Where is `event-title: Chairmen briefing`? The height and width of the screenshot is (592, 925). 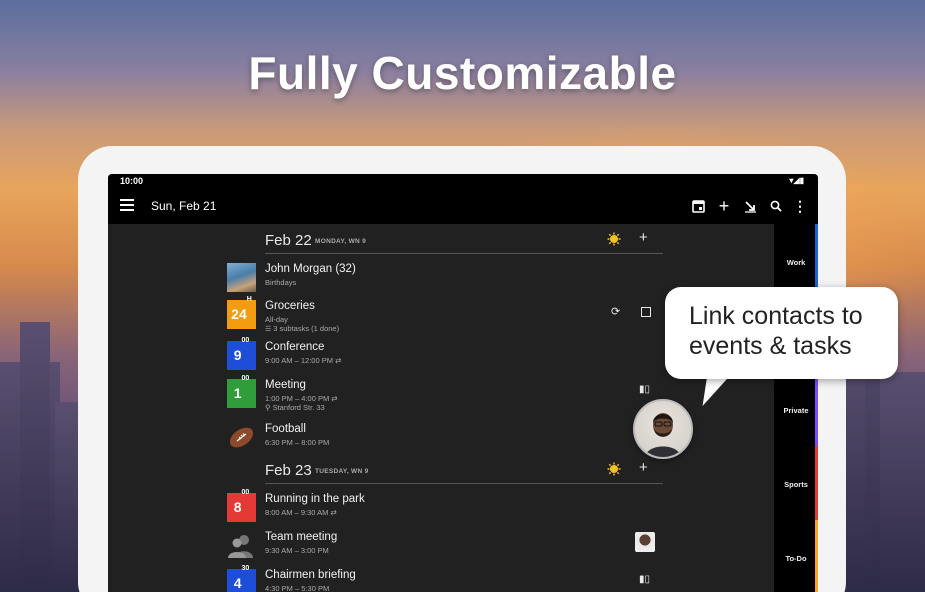
event-title: Chairmen briefing is located at coordinates (310, 575).